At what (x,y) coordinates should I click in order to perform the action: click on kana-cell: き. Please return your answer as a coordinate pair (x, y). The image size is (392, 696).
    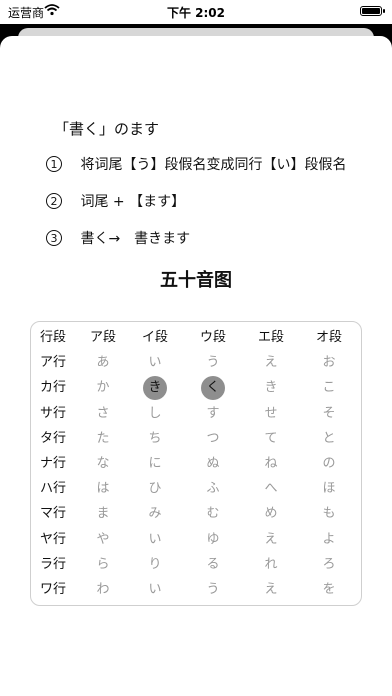
    Looking at the image, I should click on (271, 388).